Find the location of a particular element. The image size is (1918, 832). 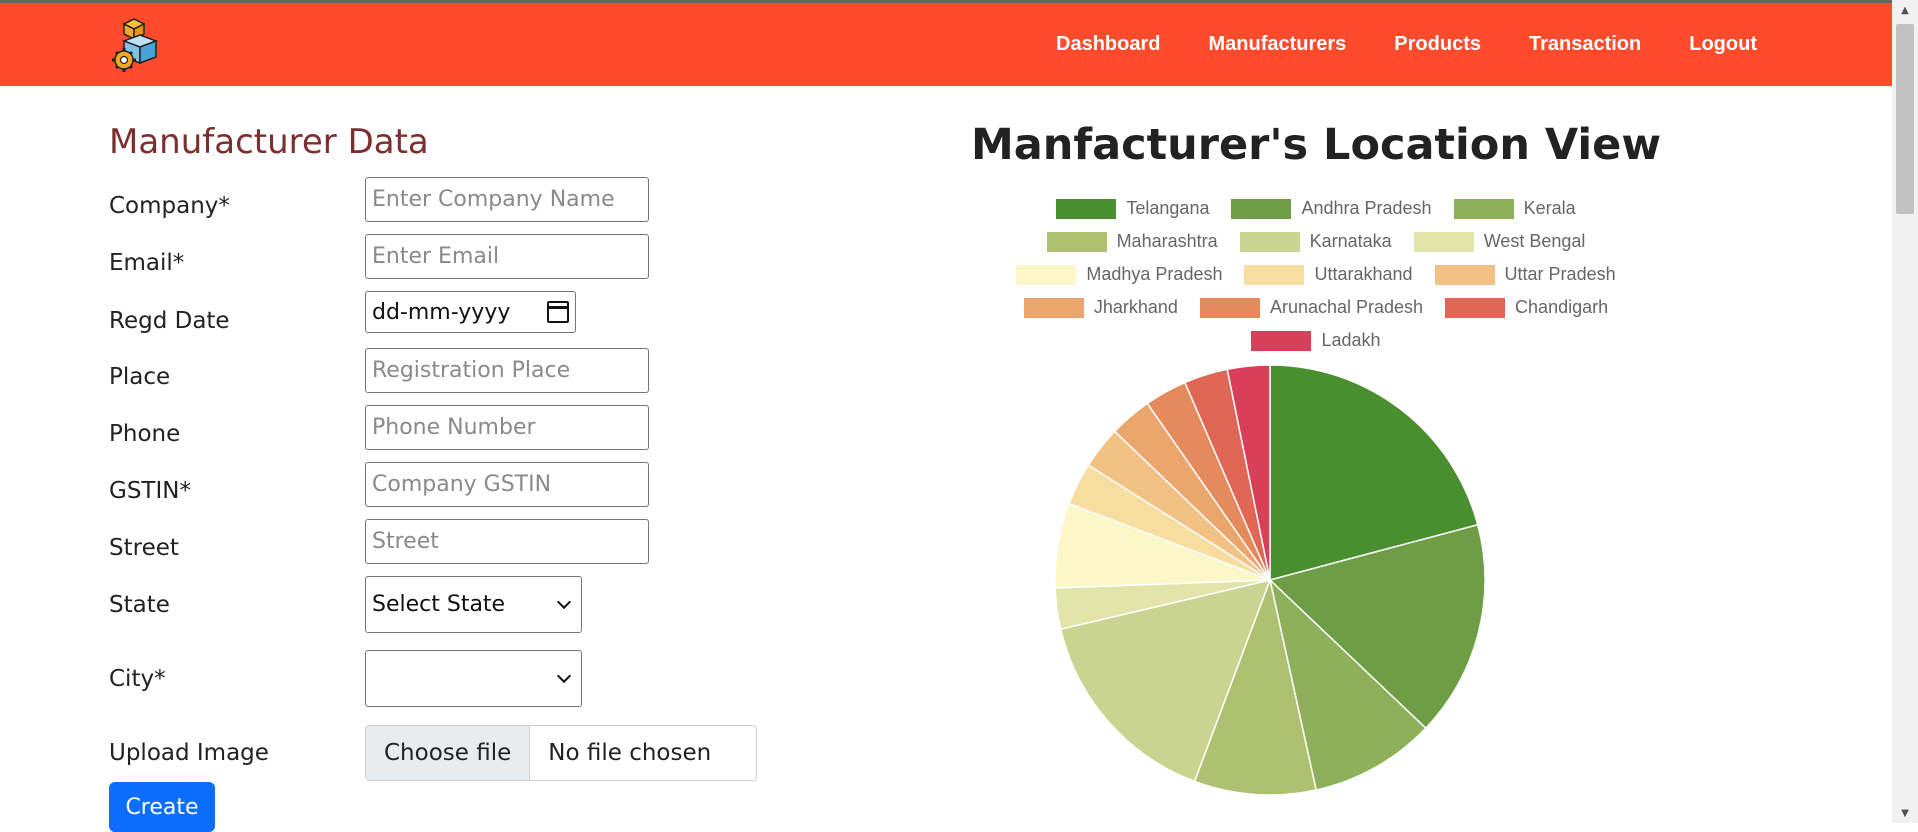

legend-item: Ladakh is located at coordinates (1316, 340).